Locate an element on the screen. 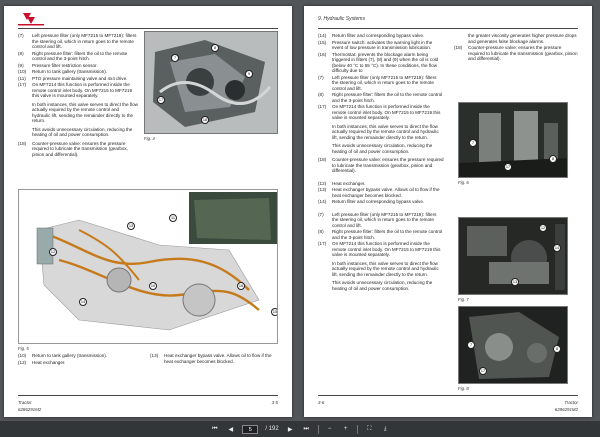 The width and height of the screenshot is (600, 437). item-number: (11) is located at coordinates (22, 78).